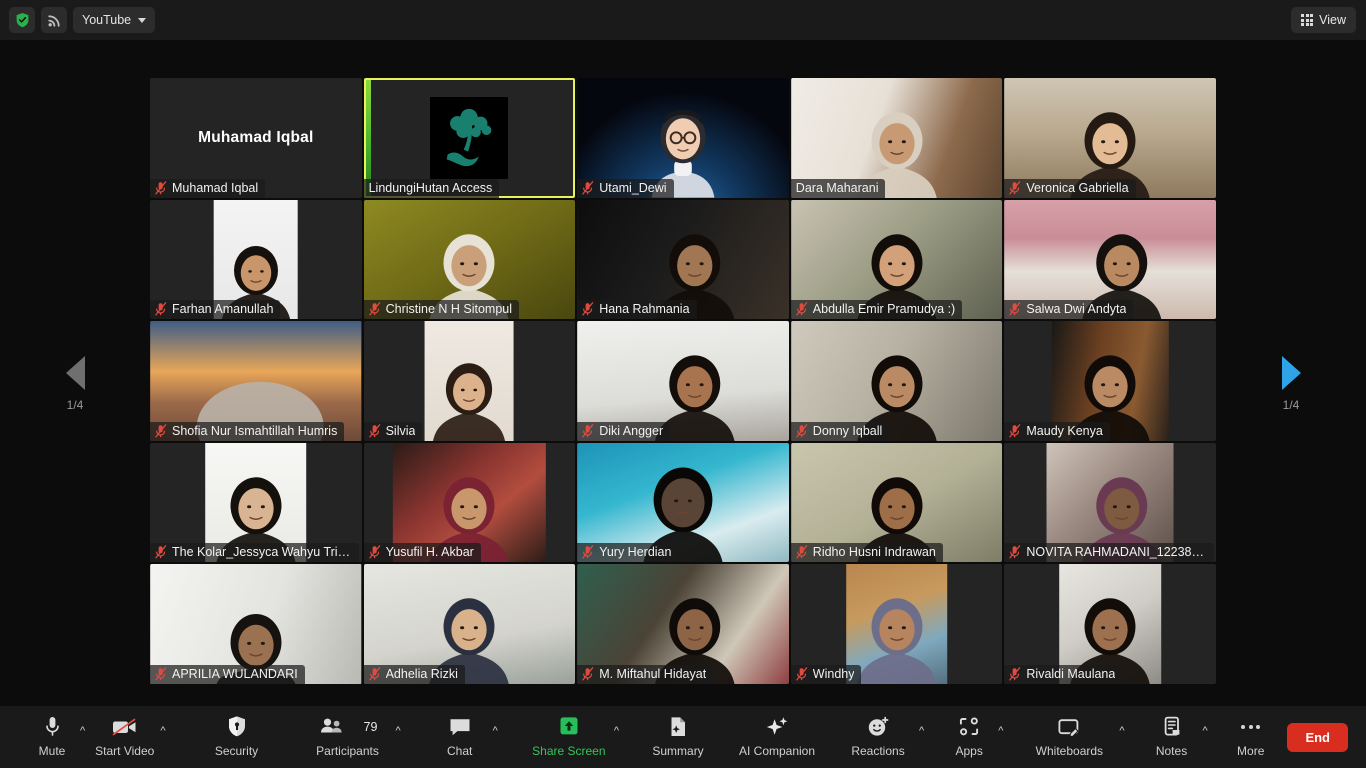  Describe the element at coordinates (469, 502) in the screenshot. I see `participant-tile: Yusufil H. Akbar` at that location.